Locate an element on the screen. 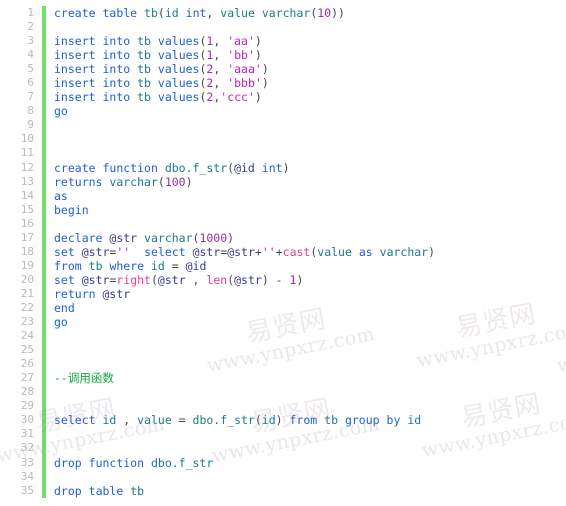 This screenshot has width=566, height=506. code-line: 7 insert into tb values(2,'ccc') is located at coordinates (217, 97).